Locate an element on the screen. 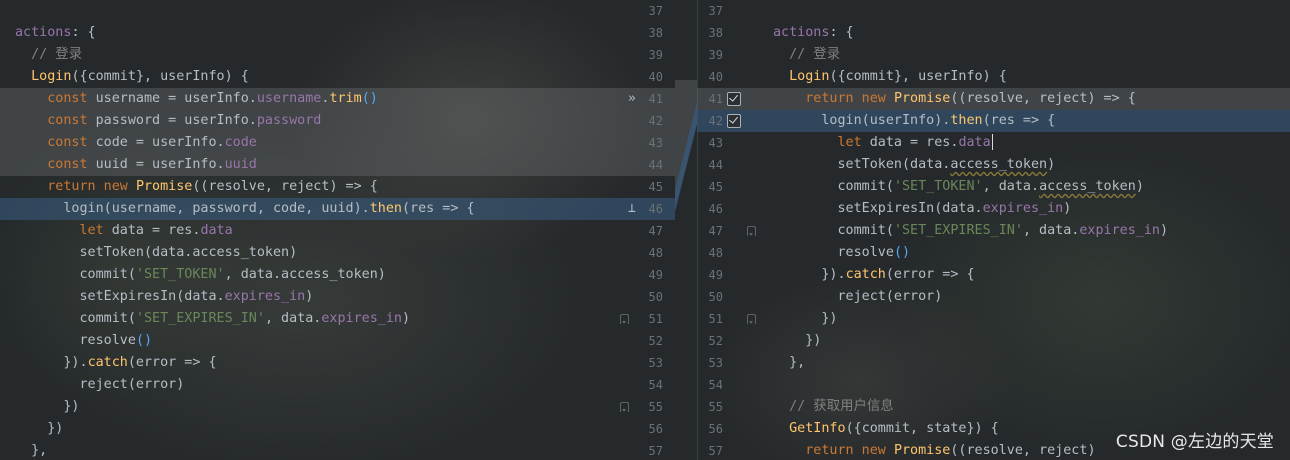 This screenshot has height=460, width=1290. code-line-text: setToken(data.access_token) is located at coordinates (156, 253).